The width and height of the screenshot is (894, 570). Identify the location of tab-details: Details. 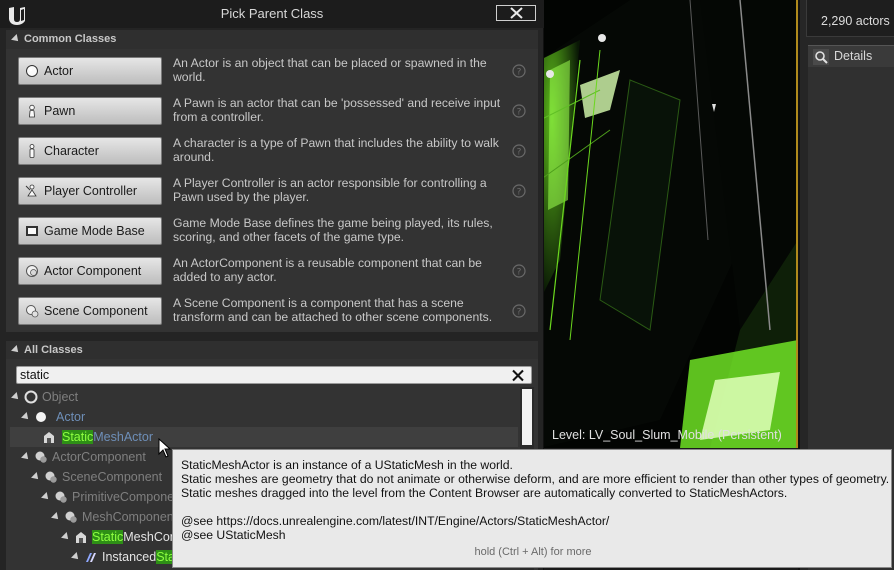
(851, 56).